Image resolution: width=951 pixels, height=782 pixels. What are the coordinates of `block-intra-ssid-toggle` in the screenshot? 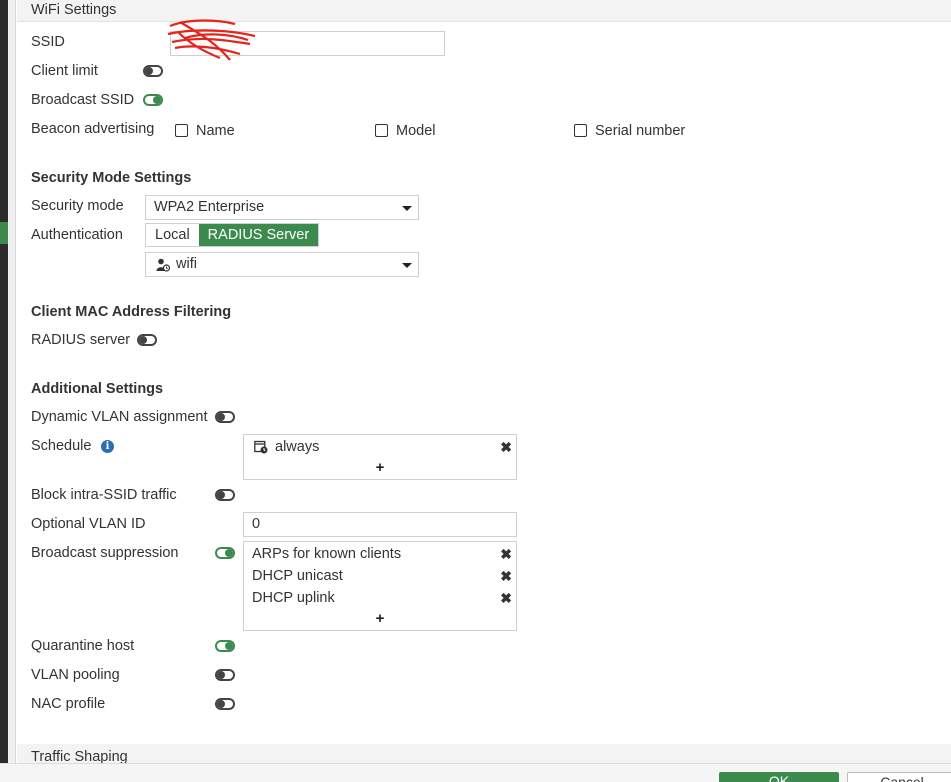 It's located at (225, 495).